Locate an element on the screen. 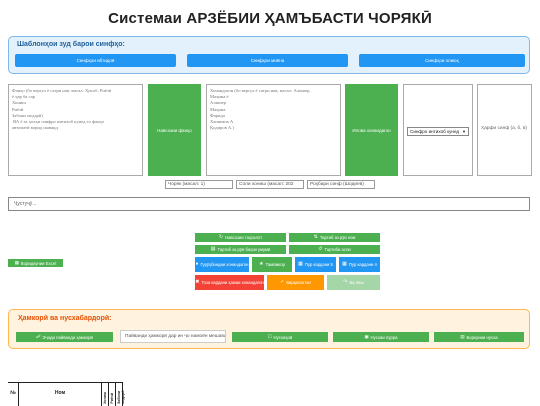 This screenshot has width=540, height=406. save-copy-label: Нусхаи пурра is located at coordinates (384, 337).